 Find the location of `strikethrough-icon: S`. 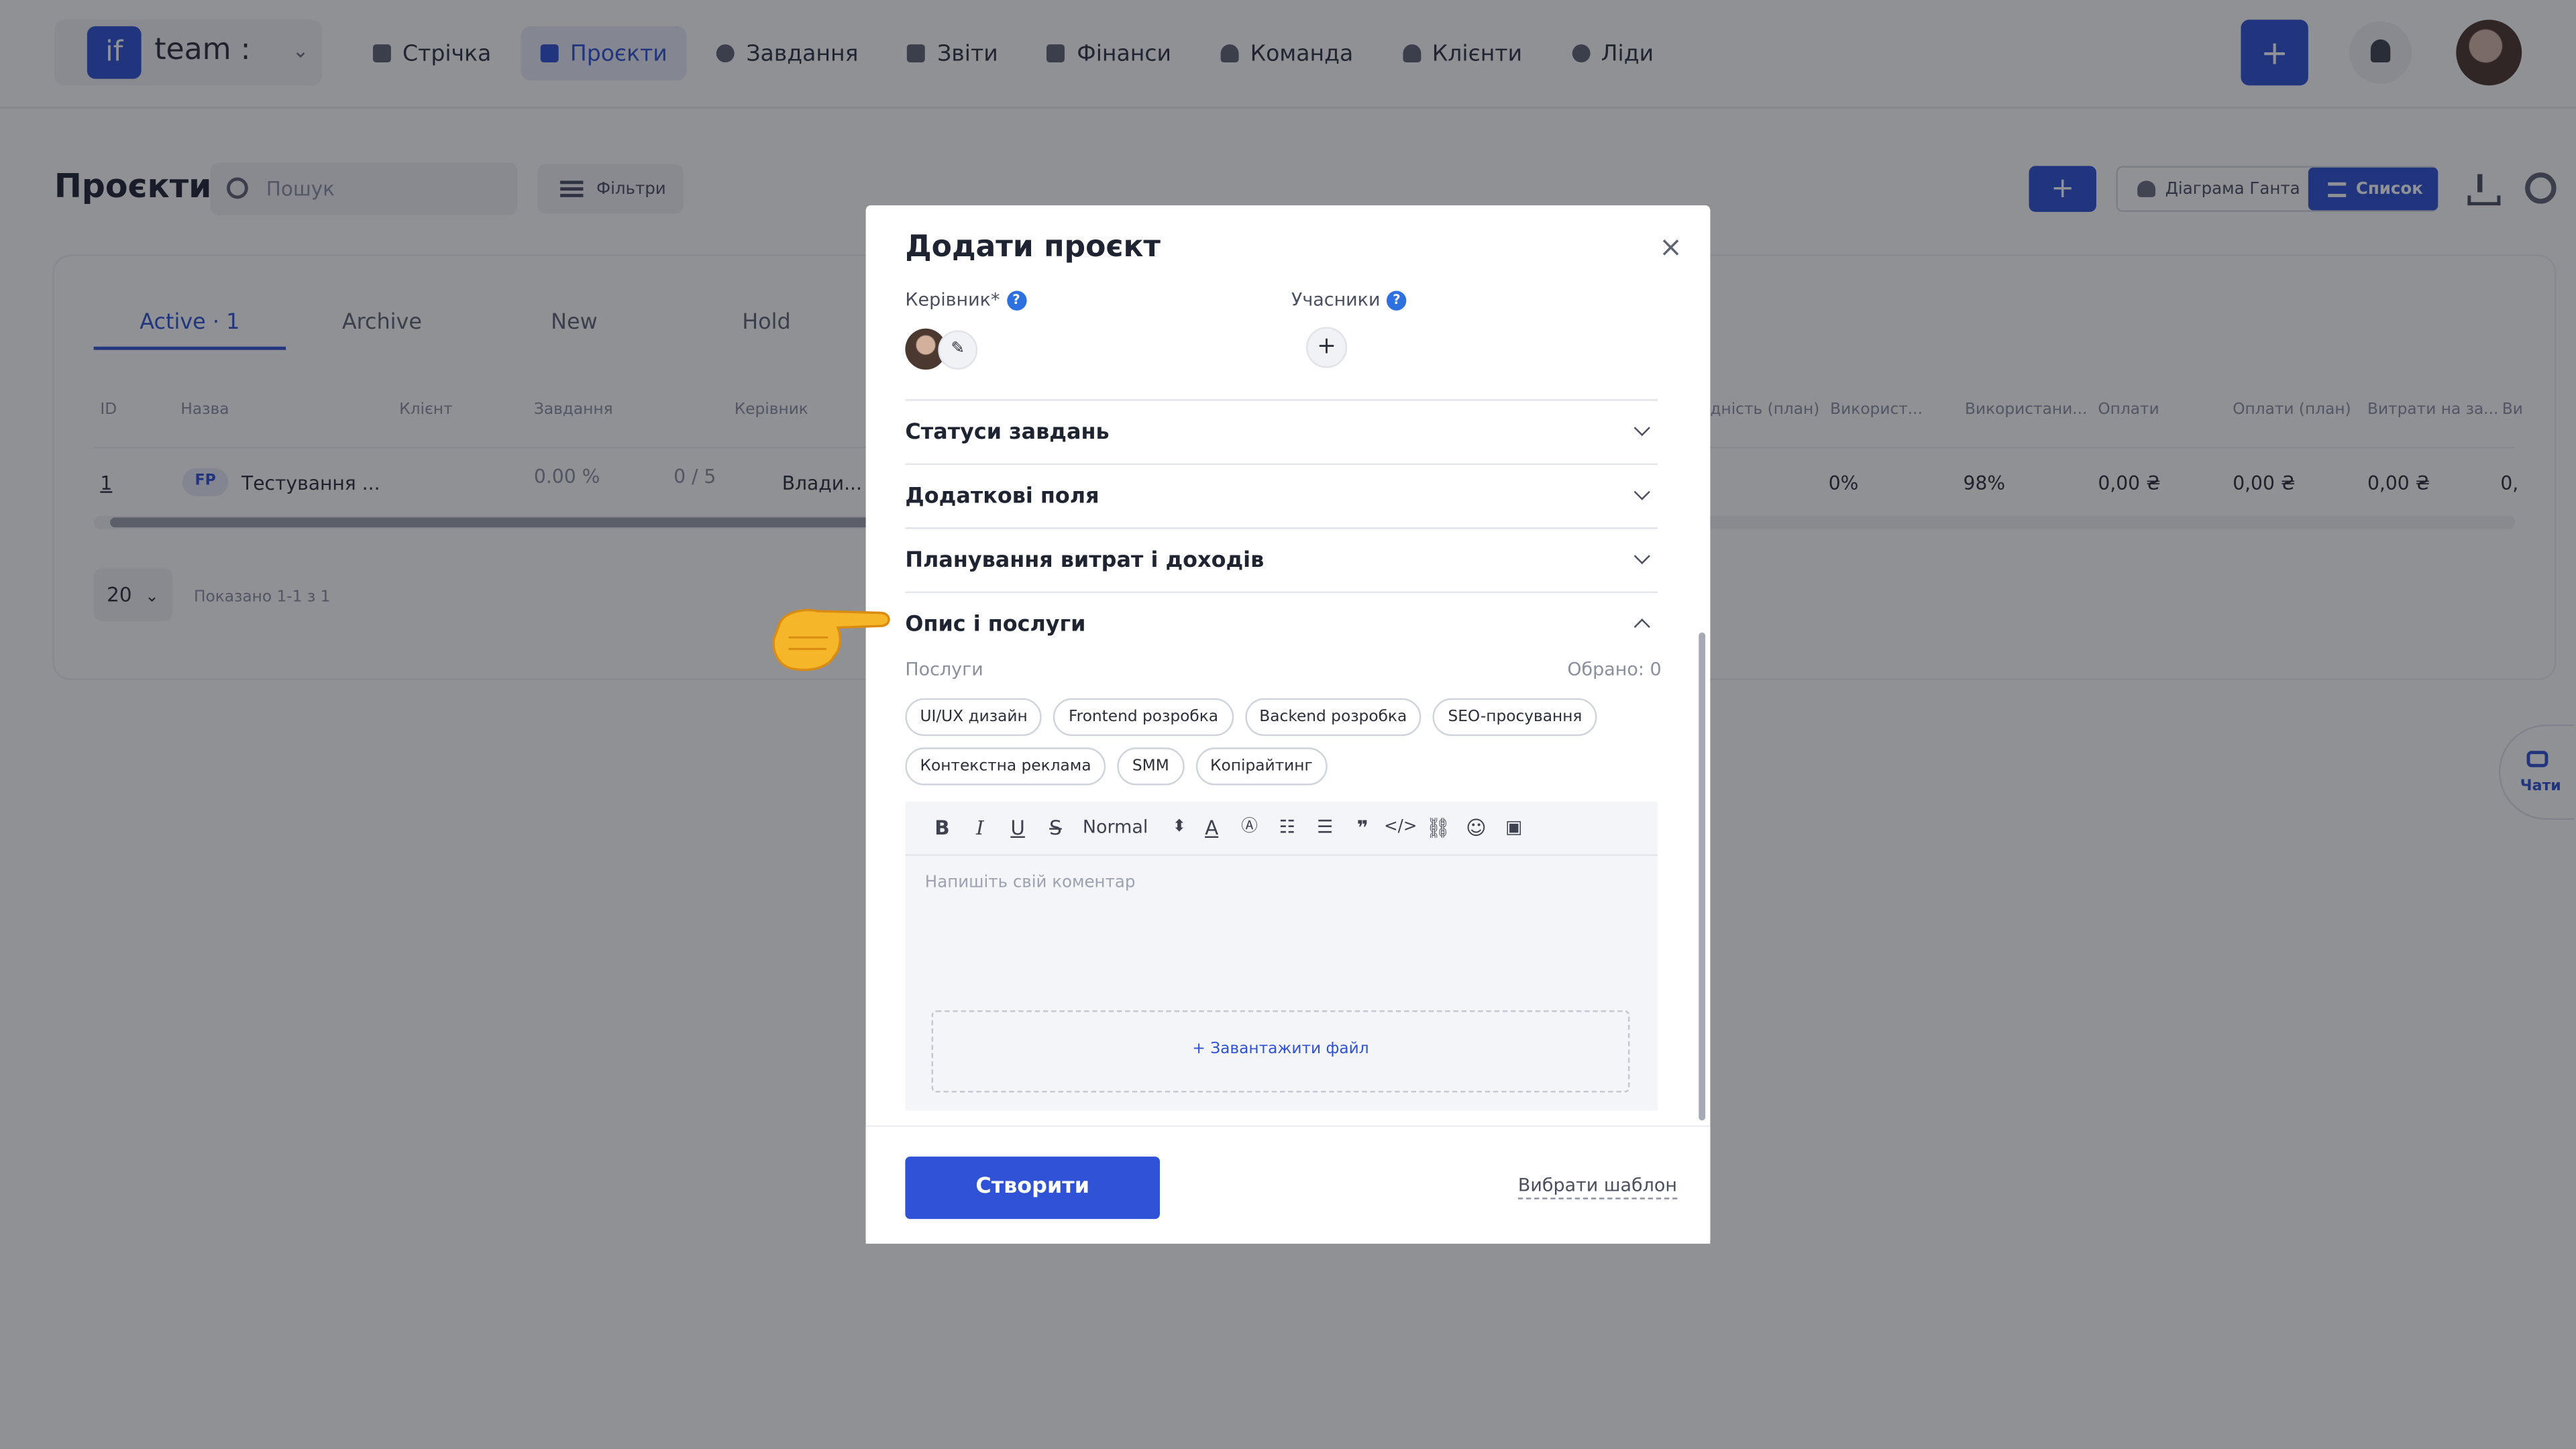

strikethrough-icon: S is located at coordinates (1055, 828).